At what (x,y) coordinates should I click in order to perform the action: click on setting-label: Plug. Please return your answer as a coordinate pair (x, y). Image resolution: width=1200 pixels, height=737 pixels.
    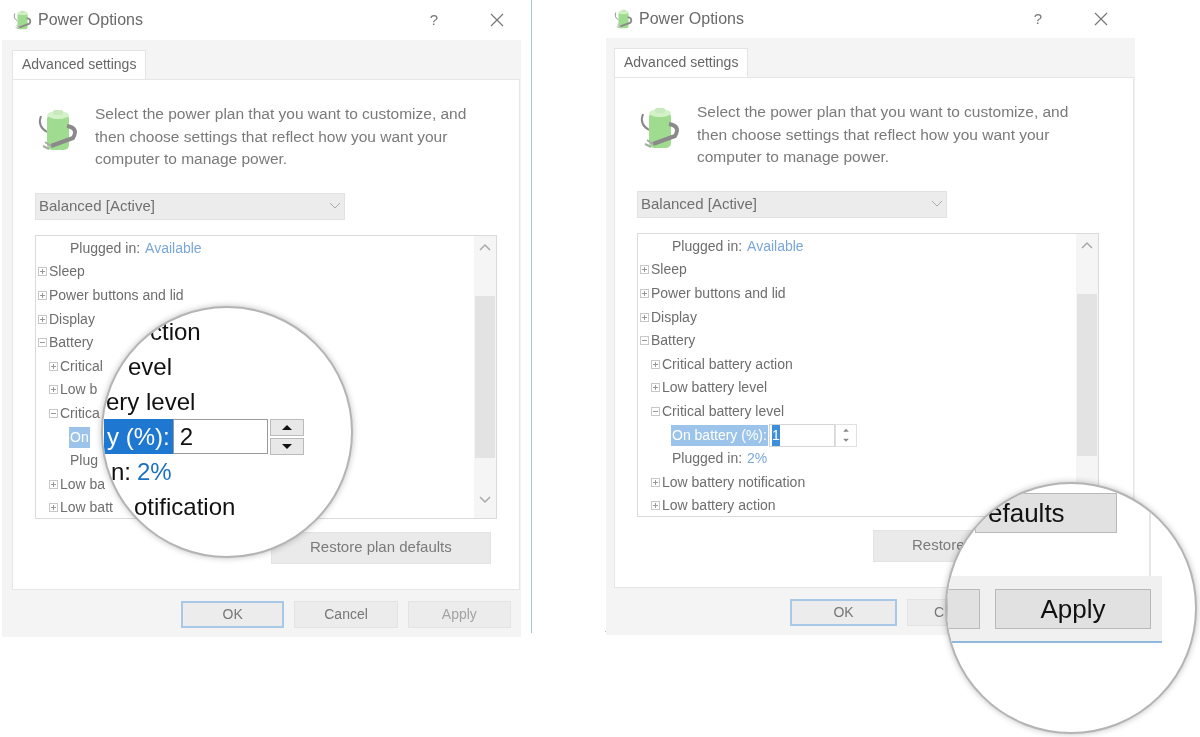
    Looking at the image, I should click on (84, 461).